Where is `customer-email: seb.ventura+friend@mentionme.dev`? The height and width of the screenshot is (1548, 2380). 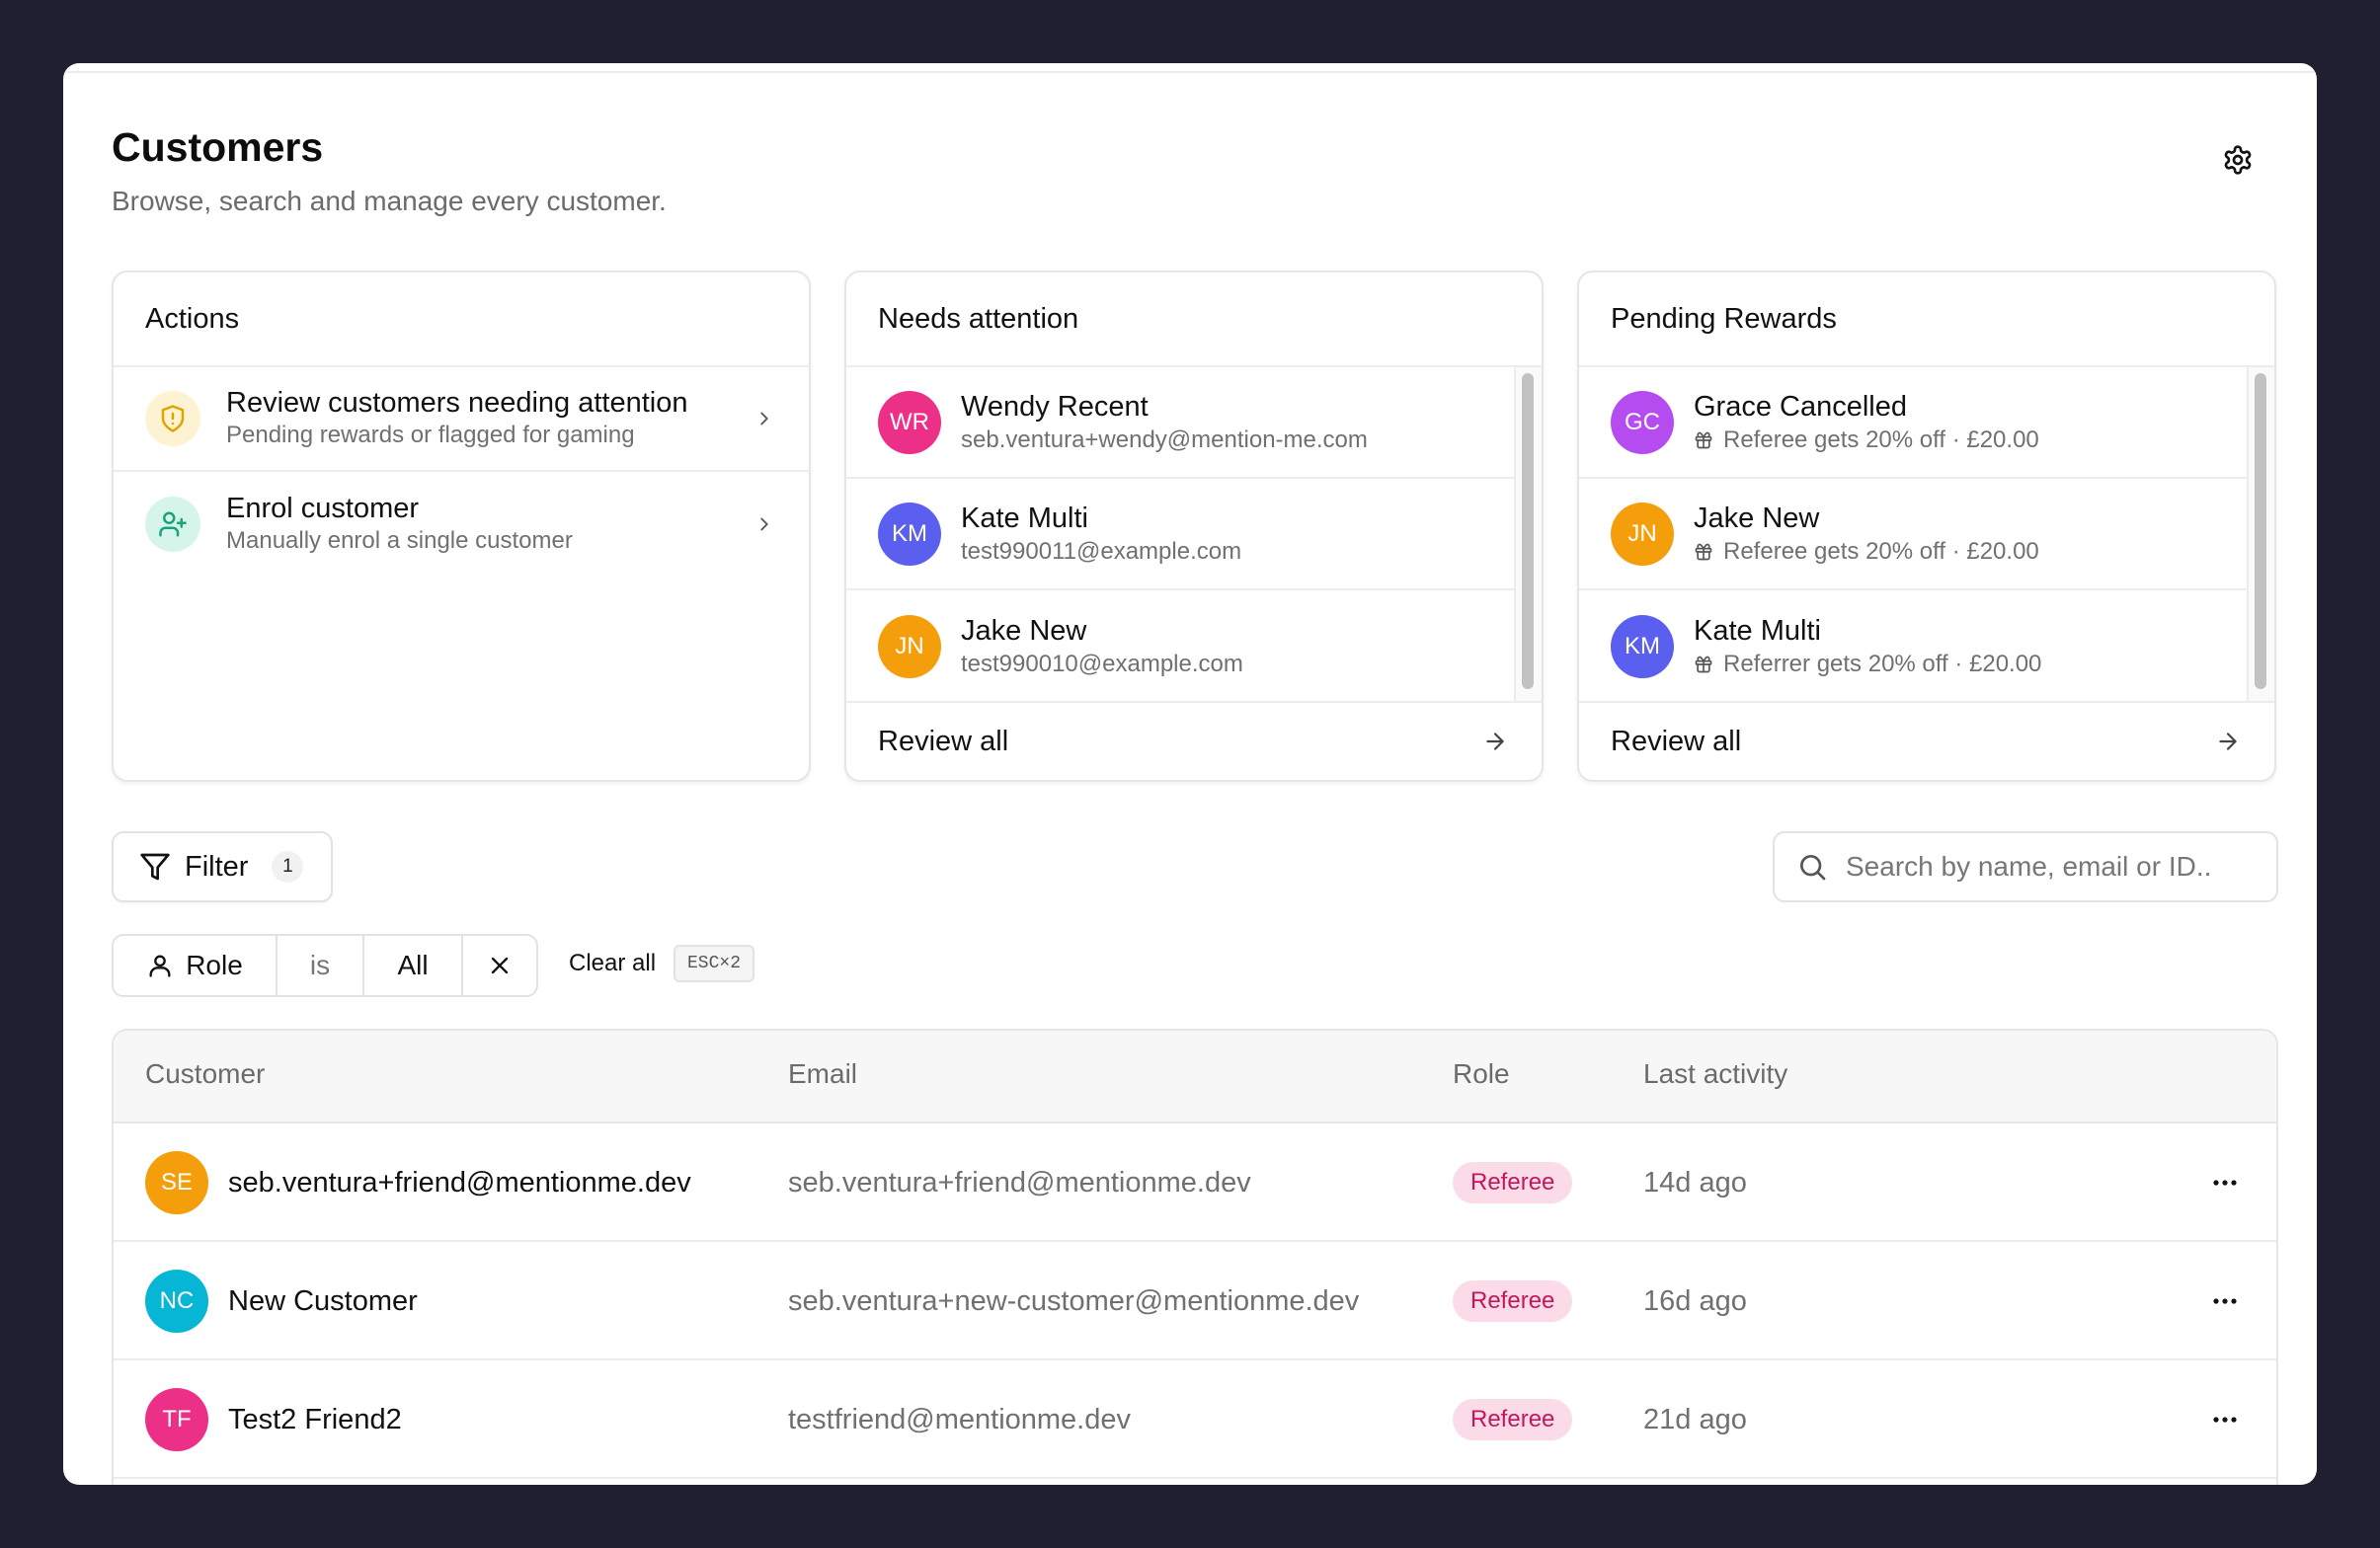
customer-email: seb.ventura+friend@mentionme.dev is located at coordinates (1019, 1182).